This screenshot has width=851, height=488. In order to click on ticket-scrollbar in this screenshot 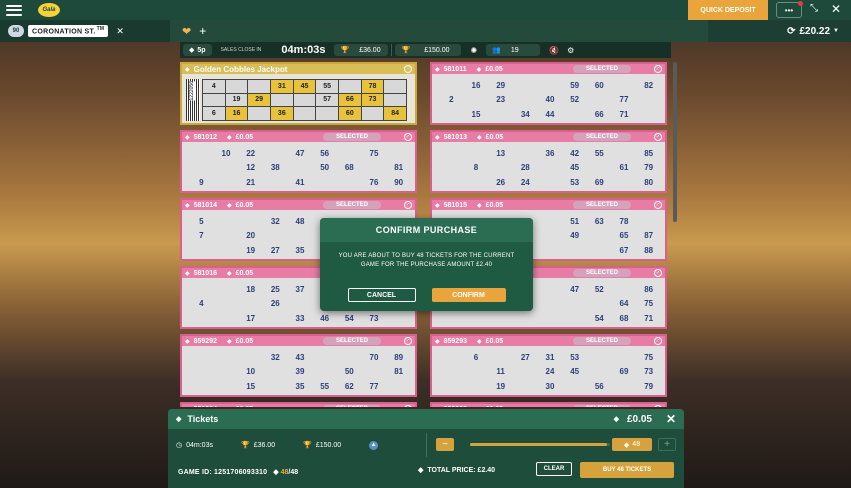, I will do `click(675, 142)`.